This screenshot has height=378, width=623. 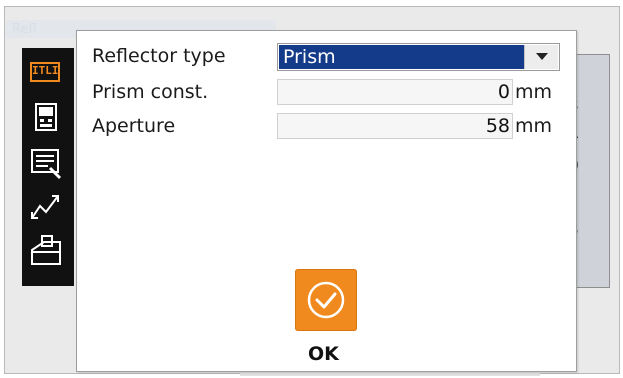 I want to click on printer-icon, so click(x=46, y=251).